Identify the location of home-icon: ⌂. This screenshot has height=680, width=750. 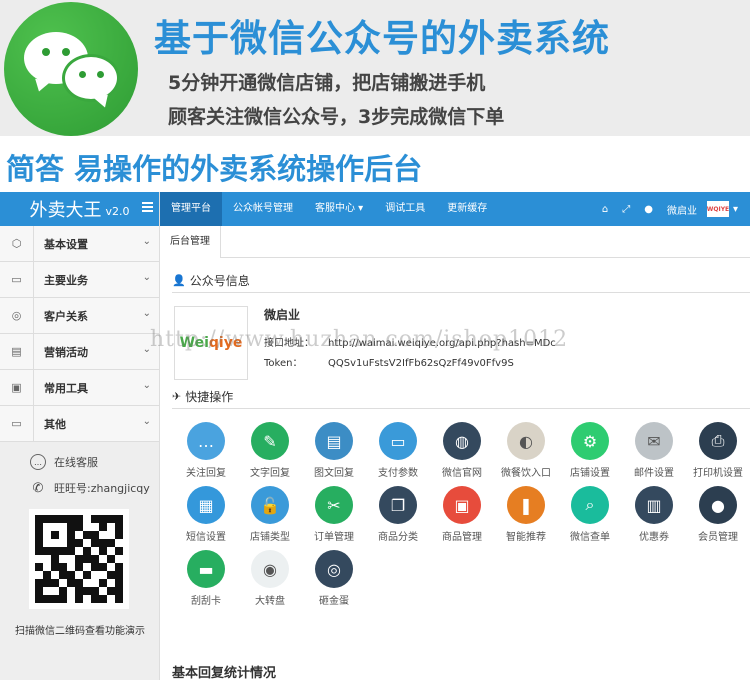
(605, 209).